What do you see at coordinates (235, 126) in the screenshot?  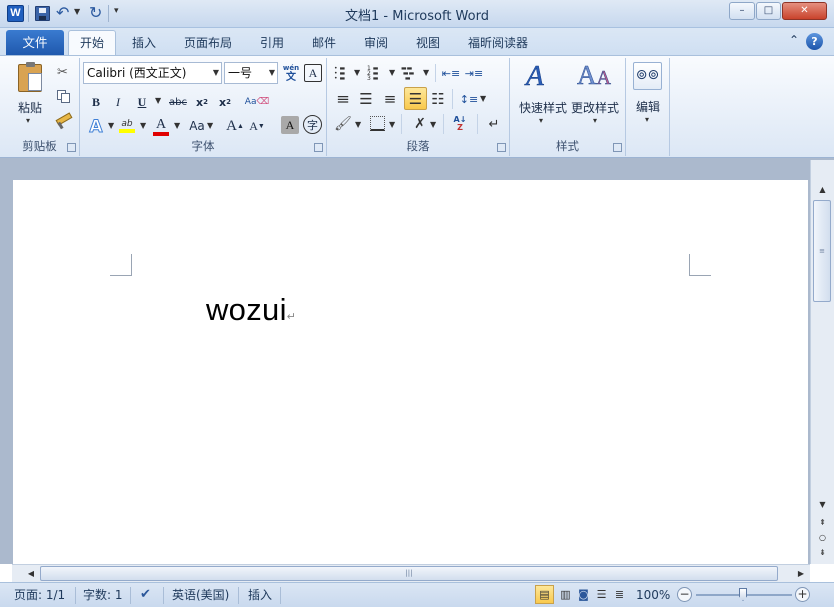 I see `grow-font-icon: A ▲` at bounding box center [235, 126].